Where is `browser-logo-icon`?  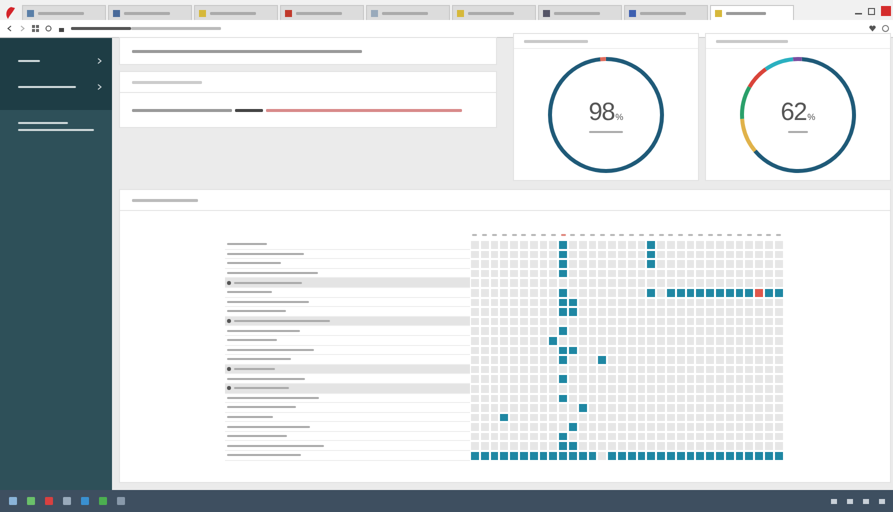
browser-logo-icon is located at coordinates (10, 13).